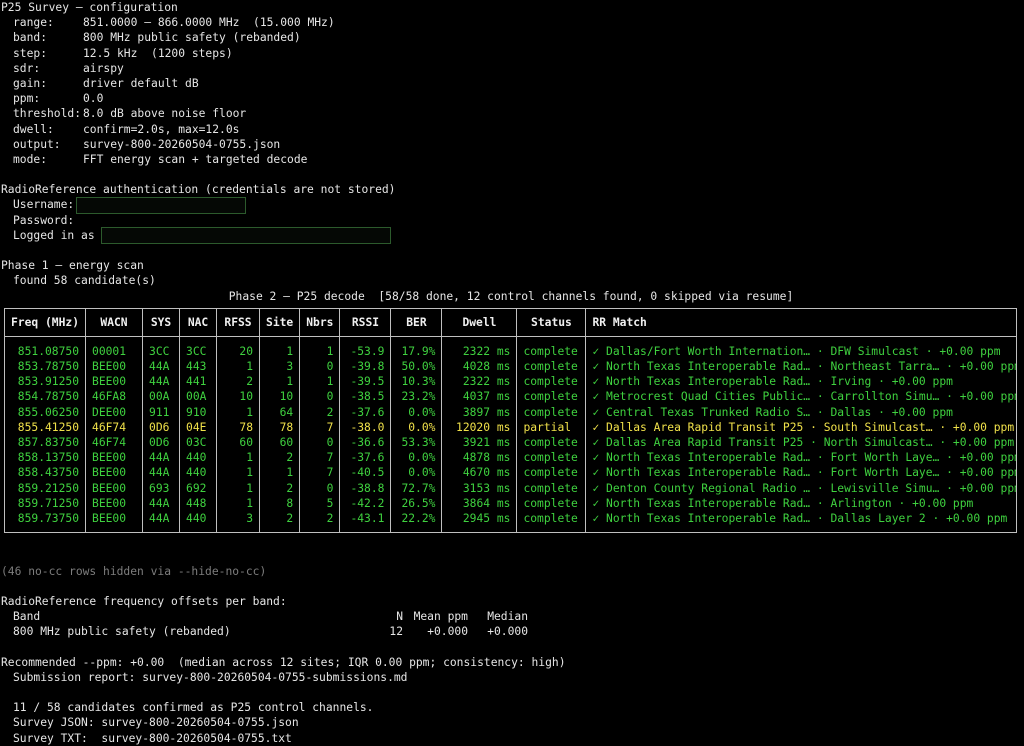 The width and height of the screenshot is (1024, 746). Describe the element at coordinates (365, 412) in the screenshot. I see `cell-rssi: -37.6` at that location.